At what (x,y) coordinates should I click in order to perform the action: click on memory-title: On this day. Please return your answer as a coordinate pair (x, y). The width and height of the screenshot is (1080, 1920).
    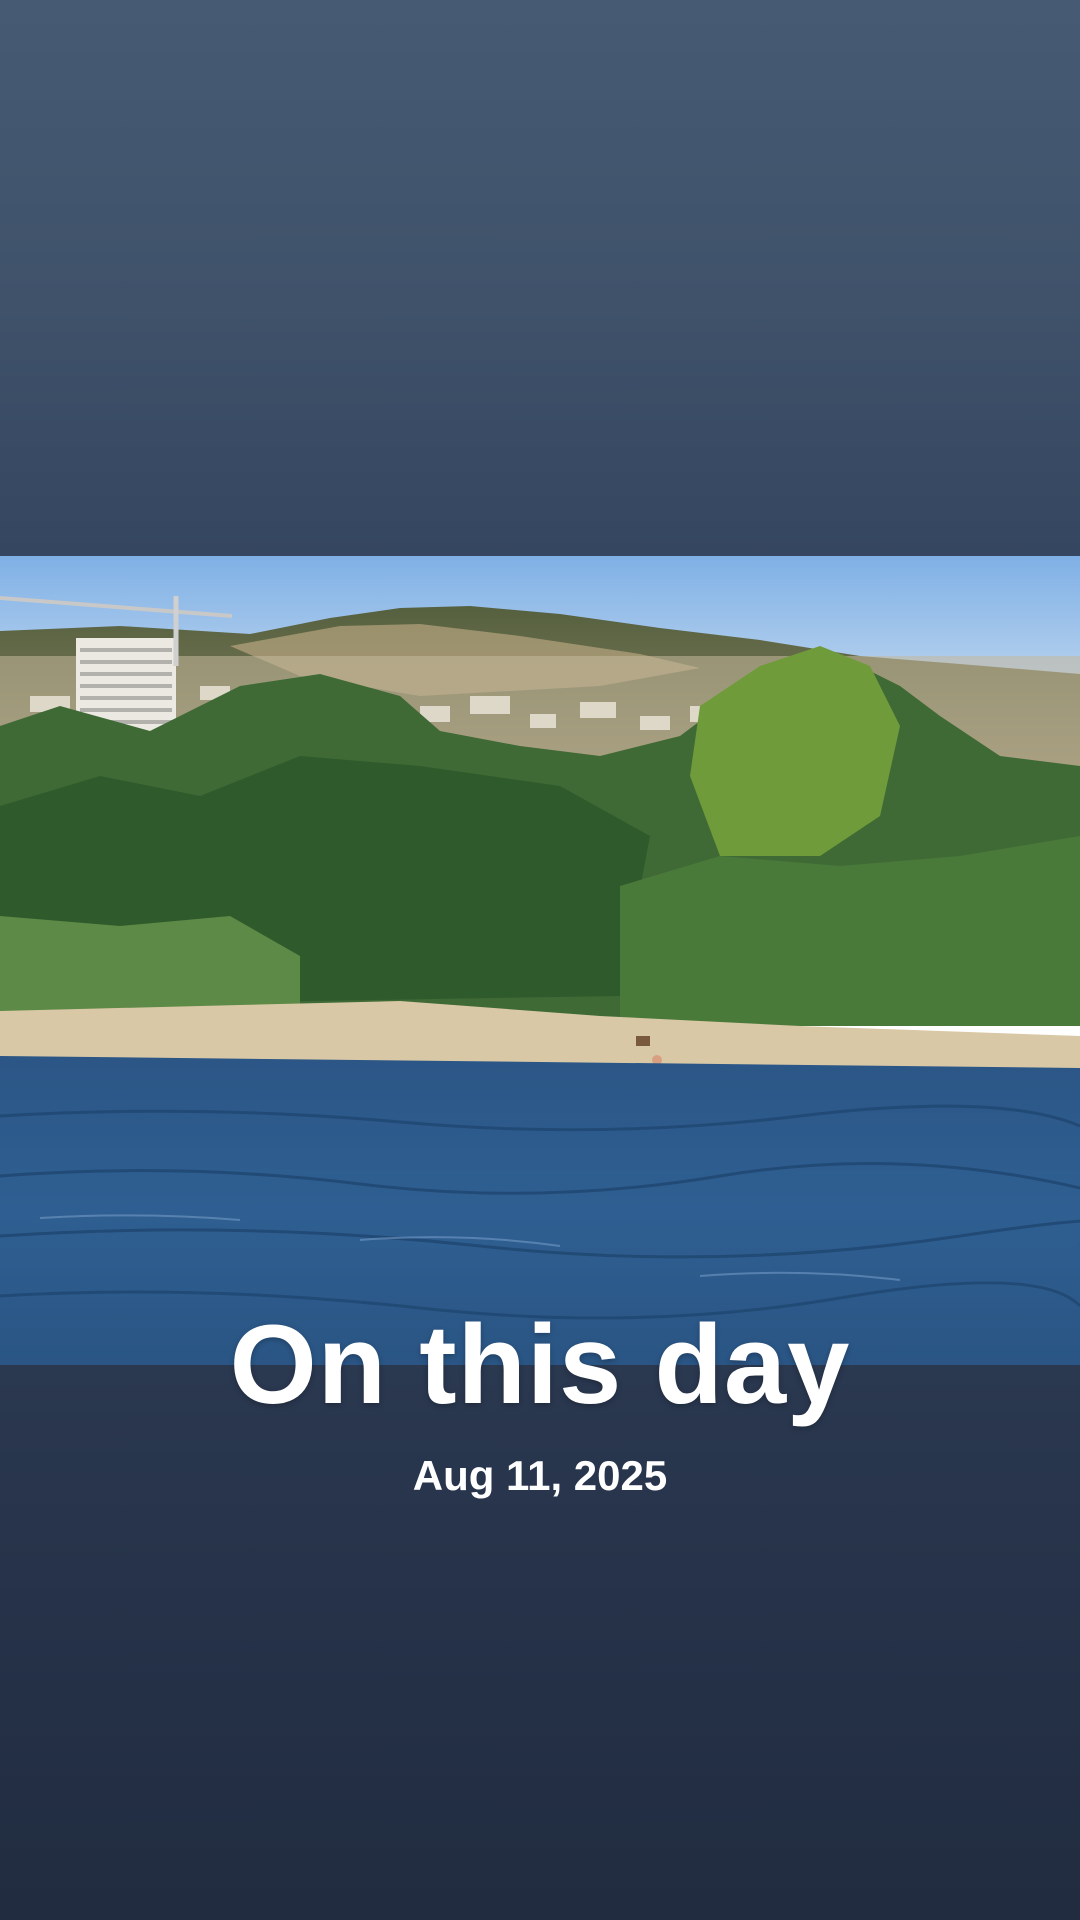
    Looking at the image, I should click on (540, 1364).